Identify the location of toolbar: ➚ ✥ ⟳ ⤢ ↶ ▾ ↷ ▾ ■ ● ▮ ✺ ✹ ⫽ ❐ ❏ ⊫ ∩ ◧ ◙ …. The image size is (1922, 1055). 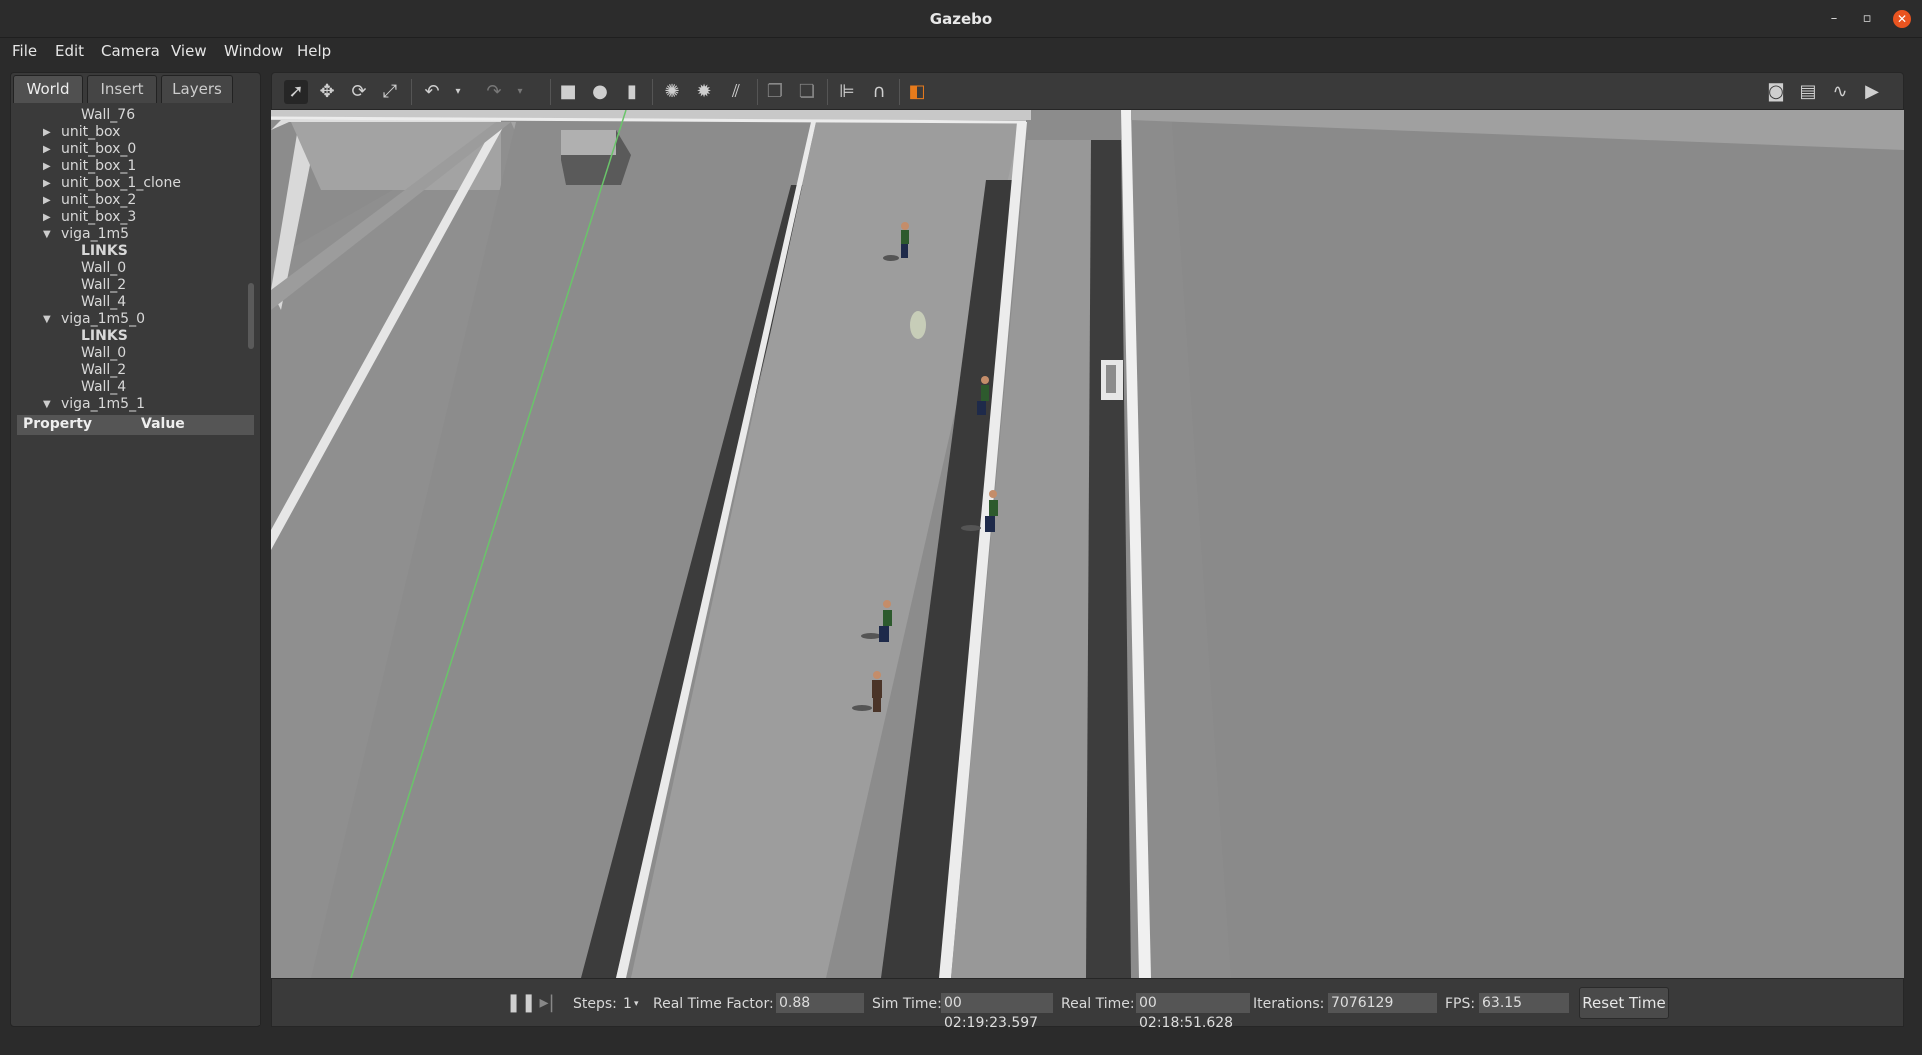
(1087, 91).